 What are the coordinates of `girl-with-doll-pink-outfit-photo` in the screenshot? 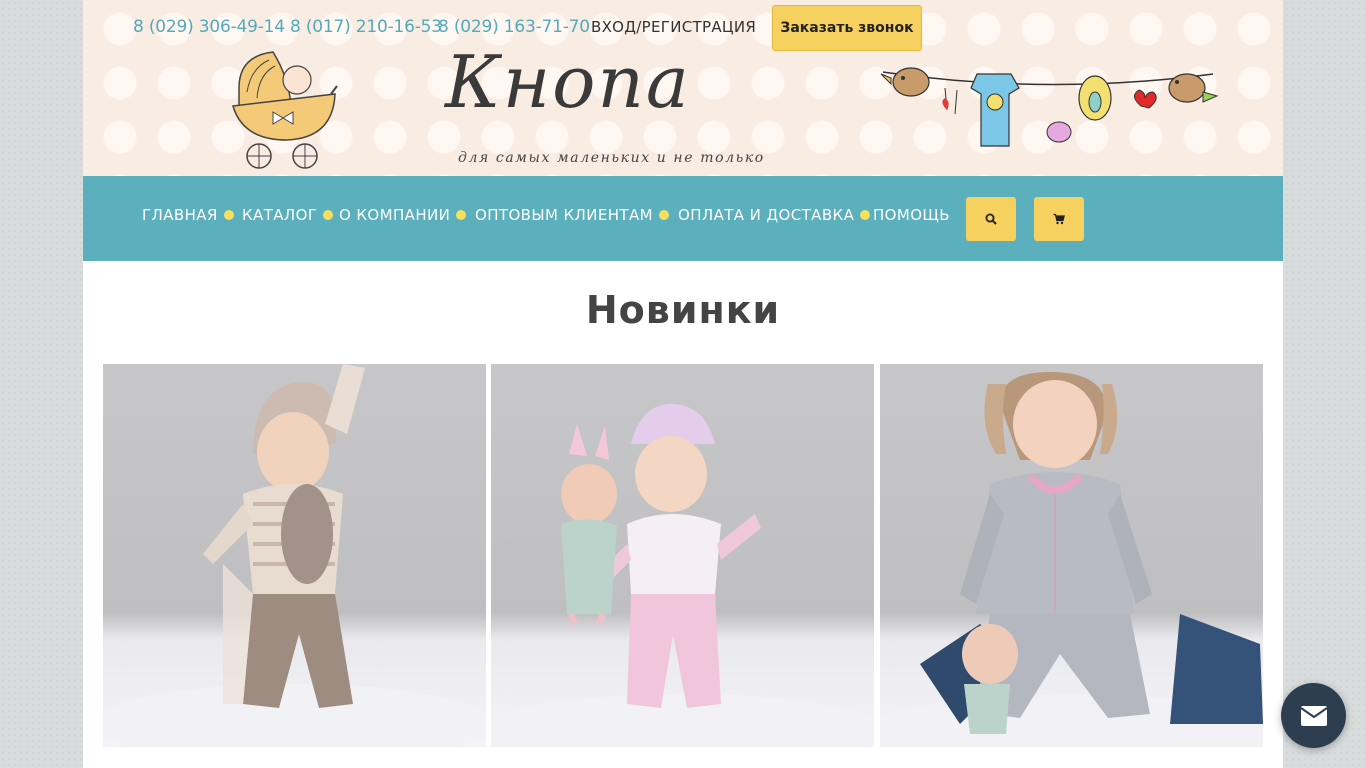 It's located at (682, 575).